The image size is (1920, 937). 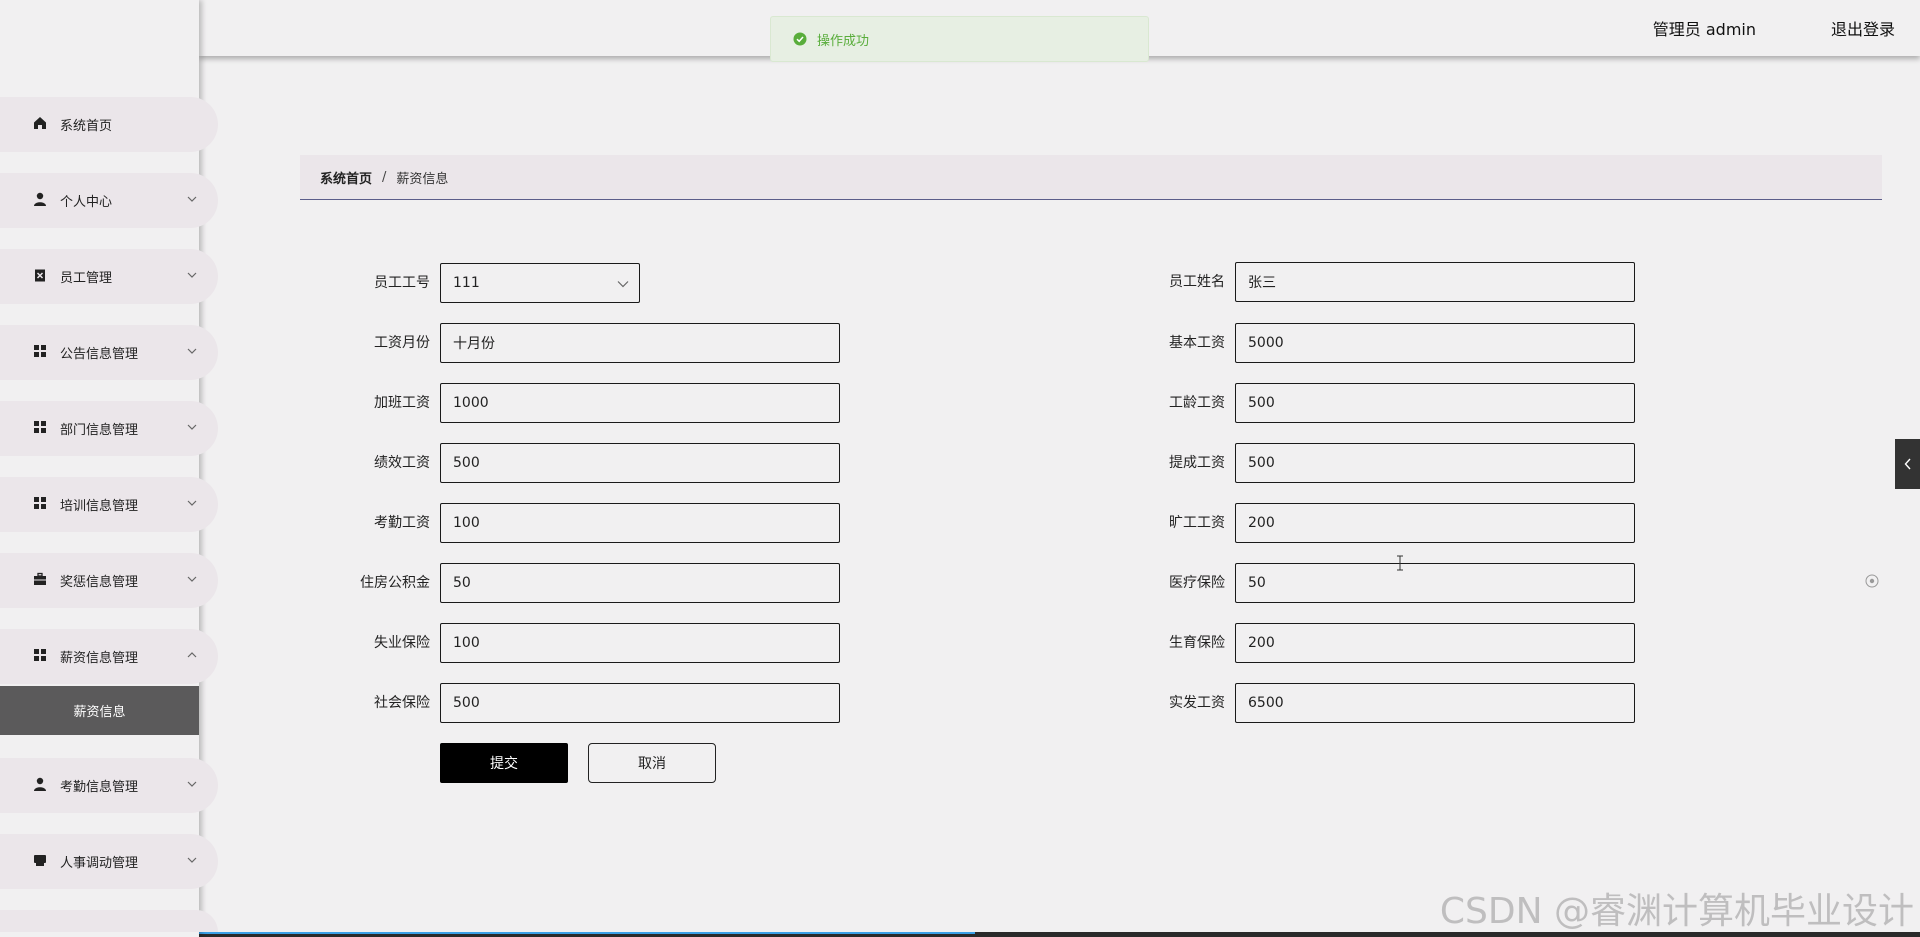 What do you see at coordinates (99, 658) in the screenshot?
I see `sidebar-item-label: 薪资信息管理` at bounding box center [99, 658].